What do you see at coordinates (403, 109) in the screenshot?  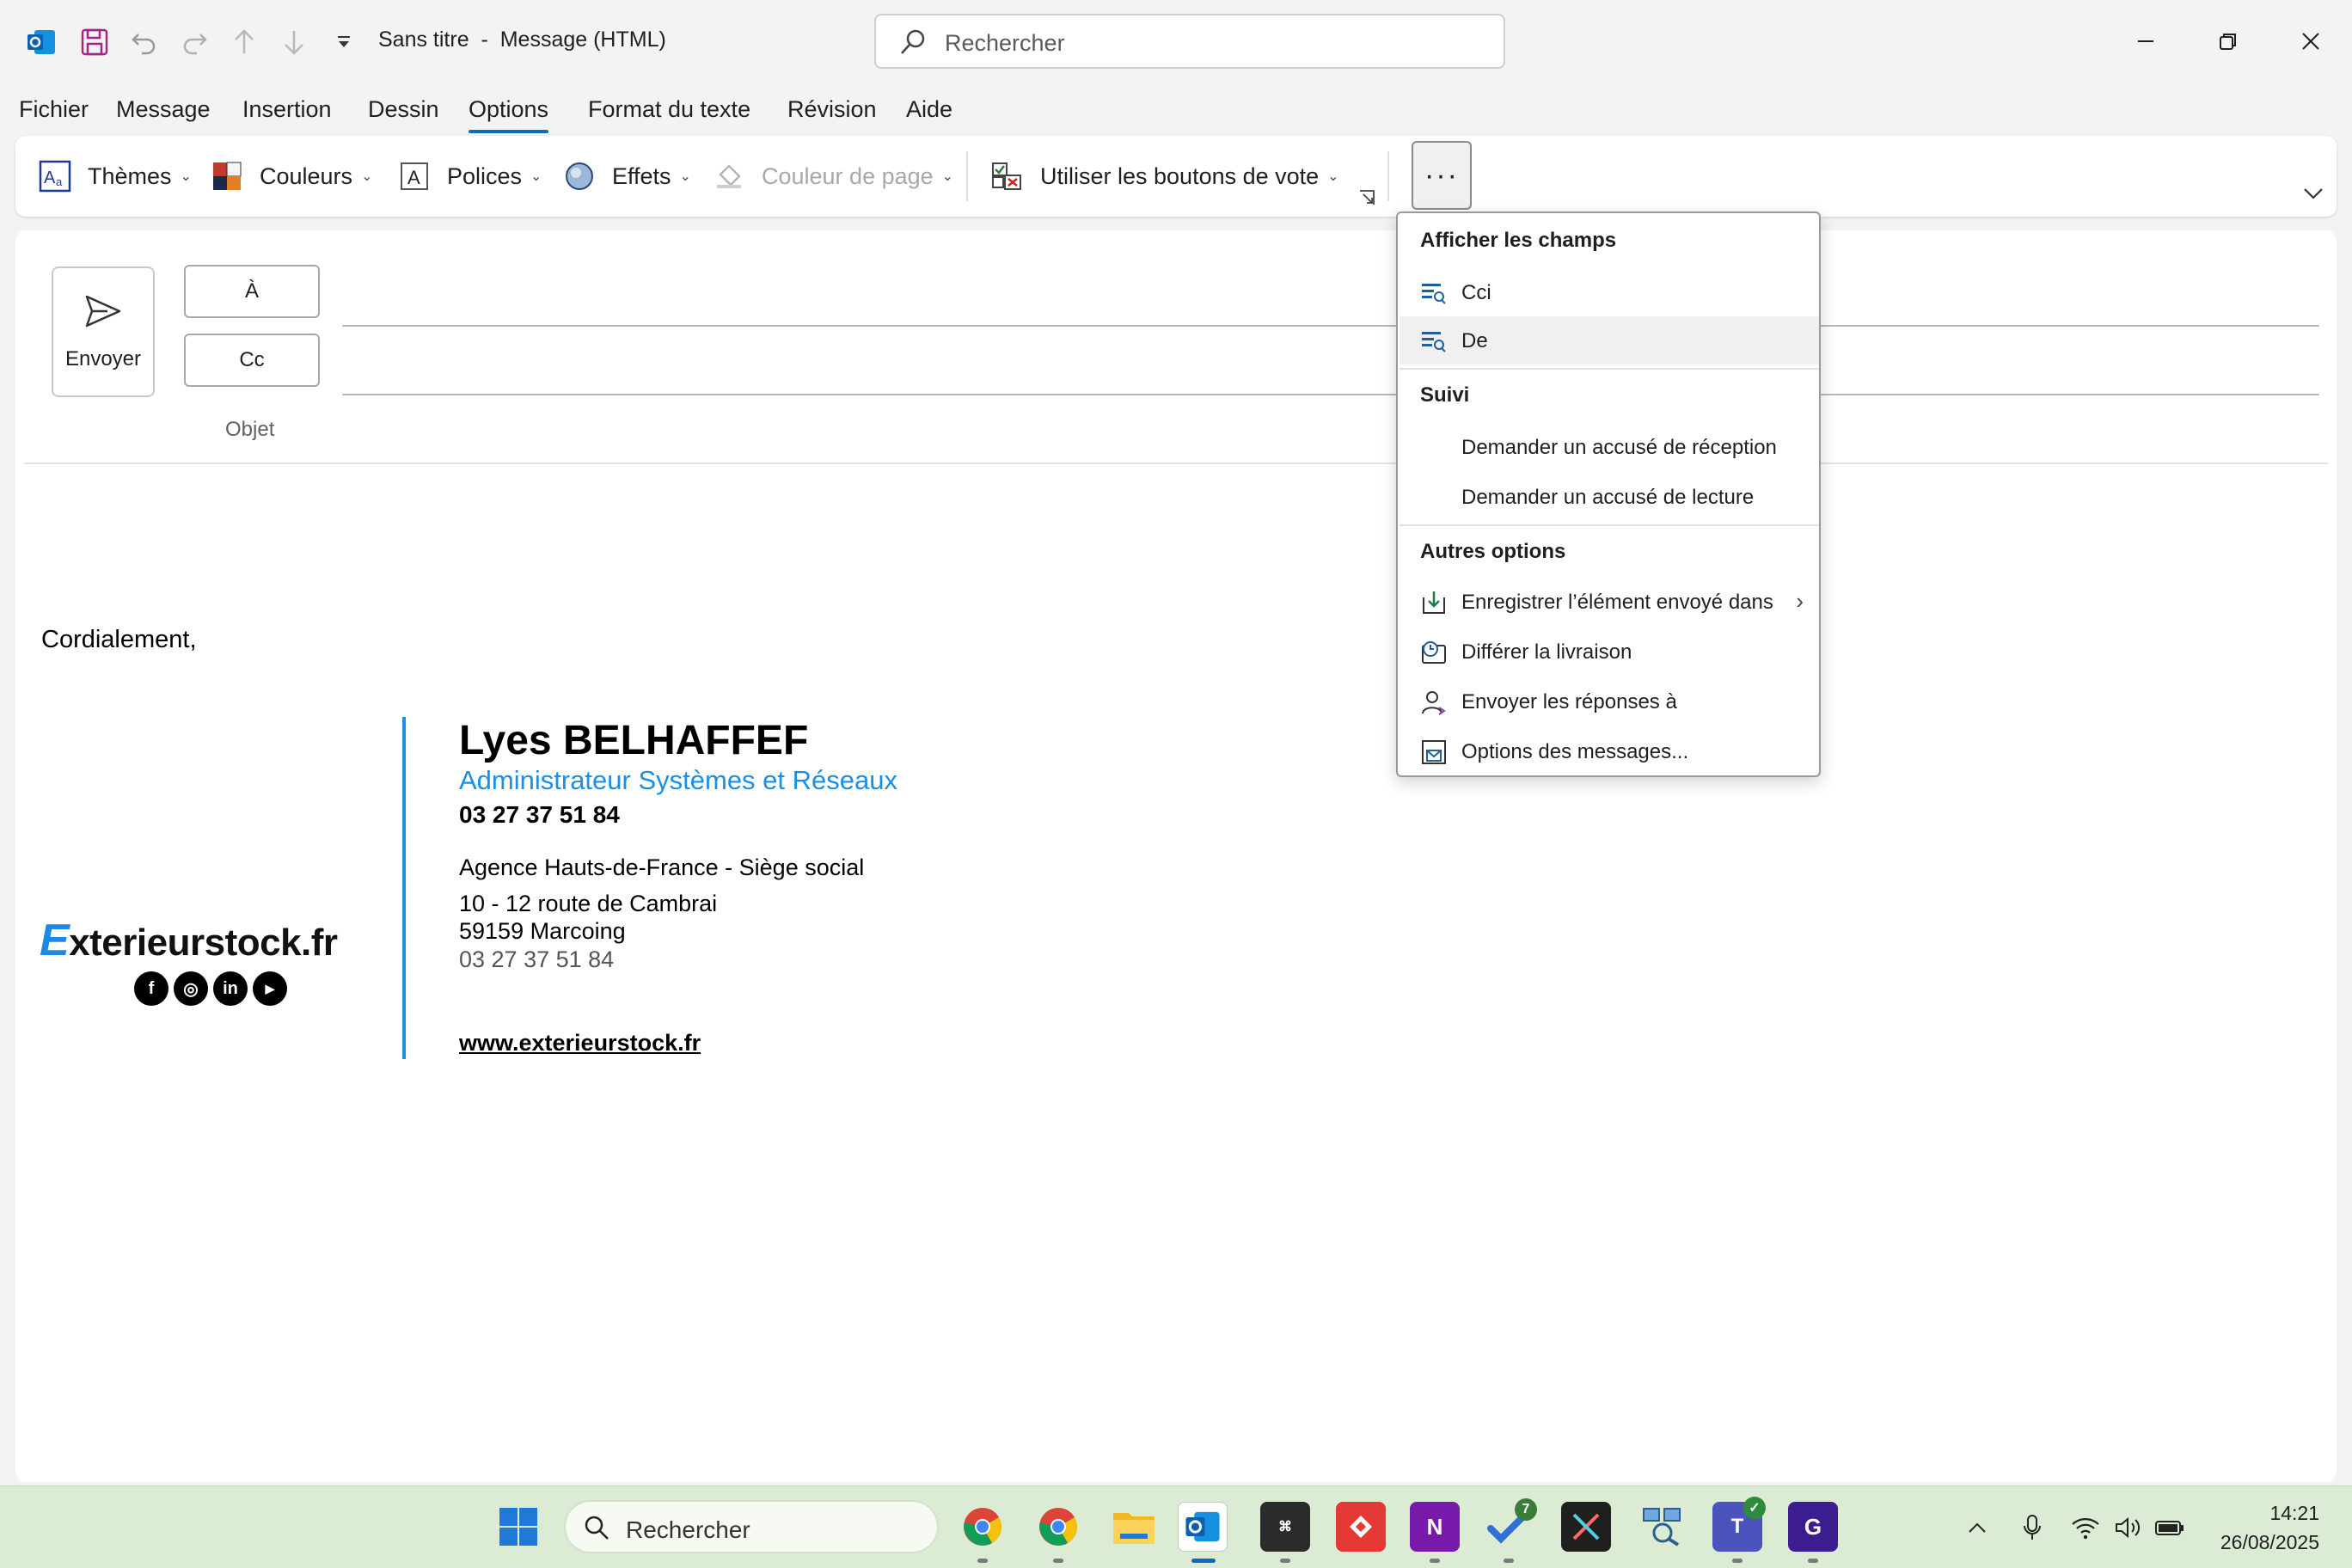 I see `tab-dessin: Dessin` at bounding box center [403, 109].